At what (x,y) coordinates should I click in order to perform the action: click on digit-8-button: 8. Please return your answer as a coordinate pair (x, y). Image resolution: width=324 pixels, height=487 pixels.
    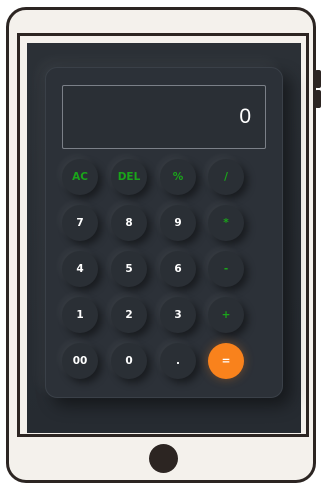
    Looking at the image, I should click on (129, 223).